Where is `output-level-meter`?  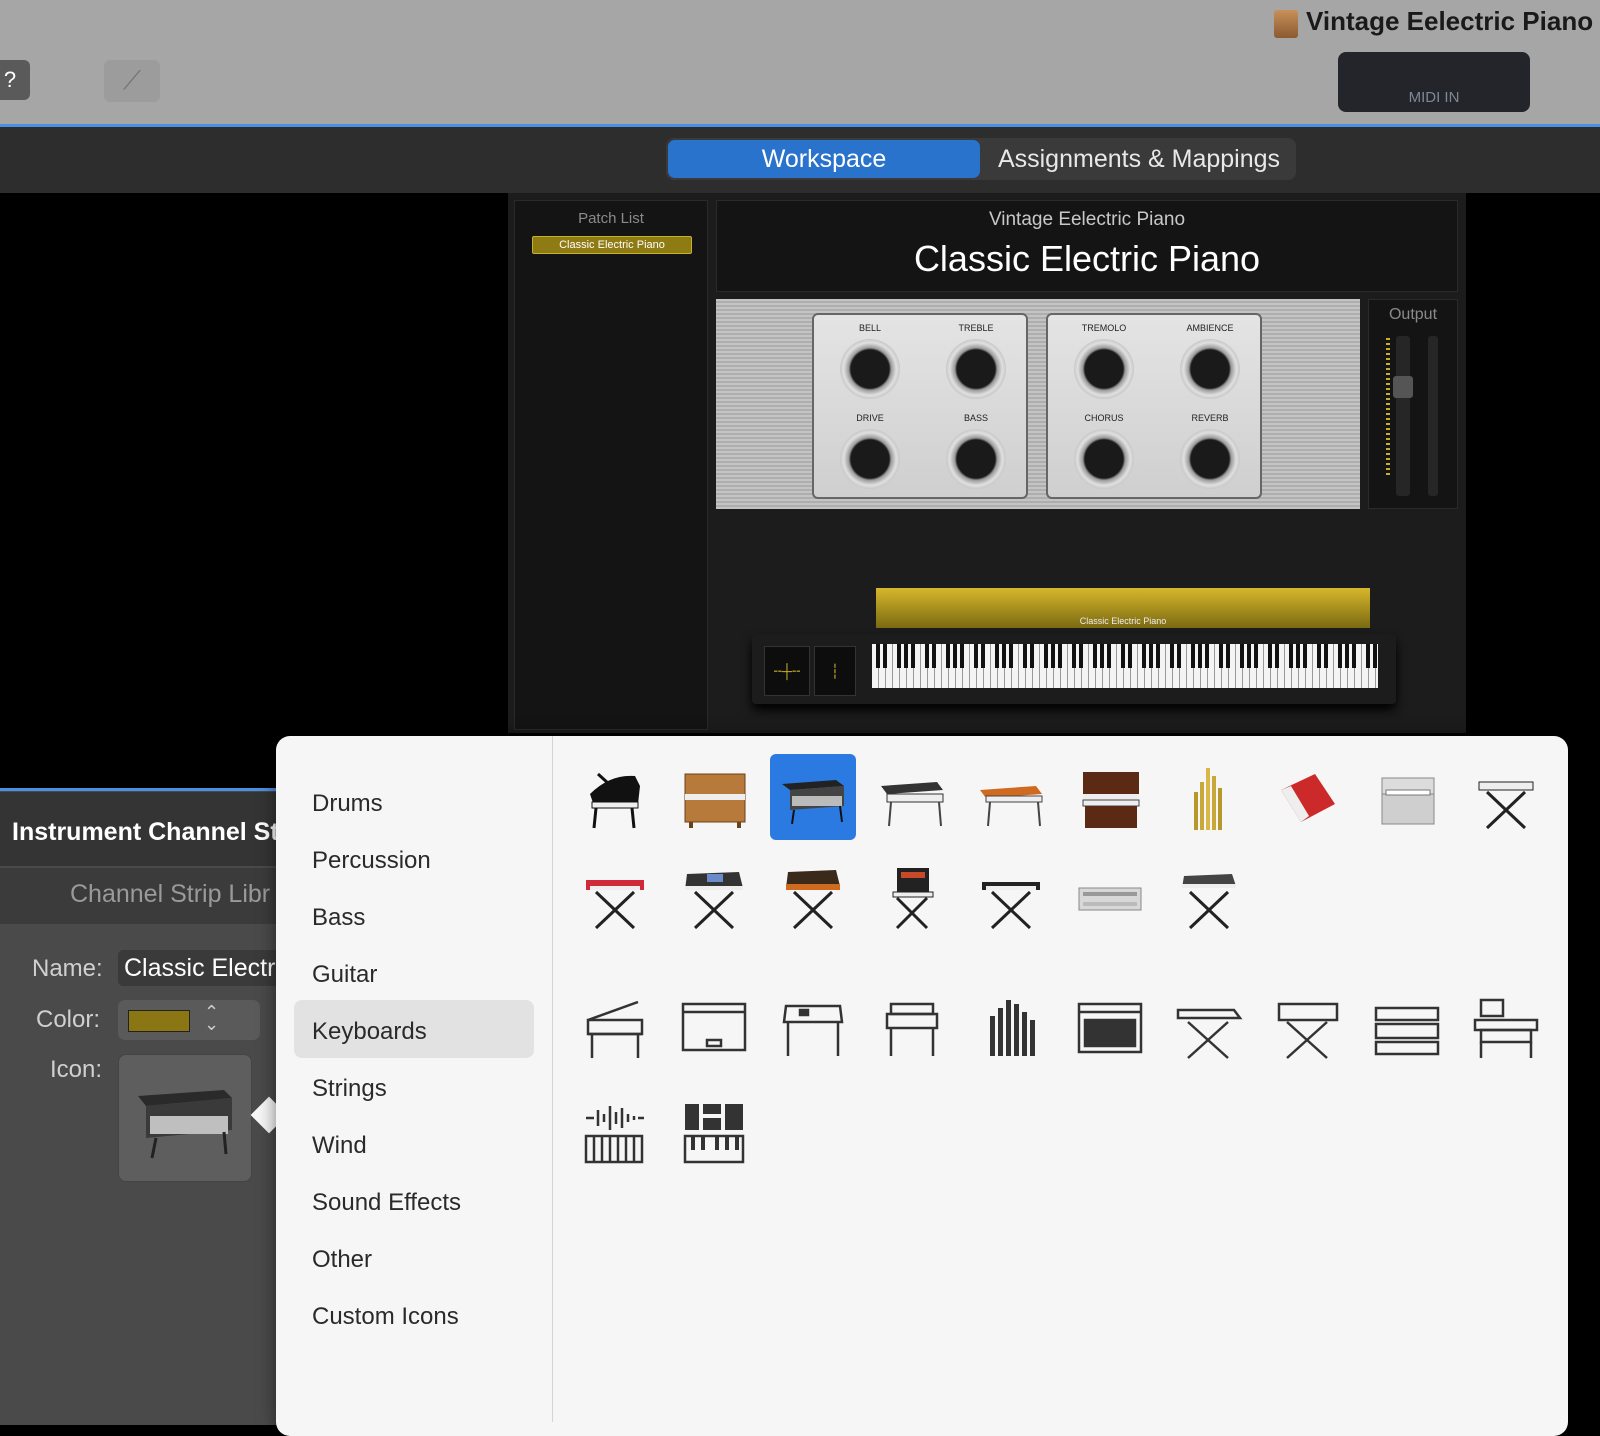 output-level-meter is located at coordinates (1388, 408).